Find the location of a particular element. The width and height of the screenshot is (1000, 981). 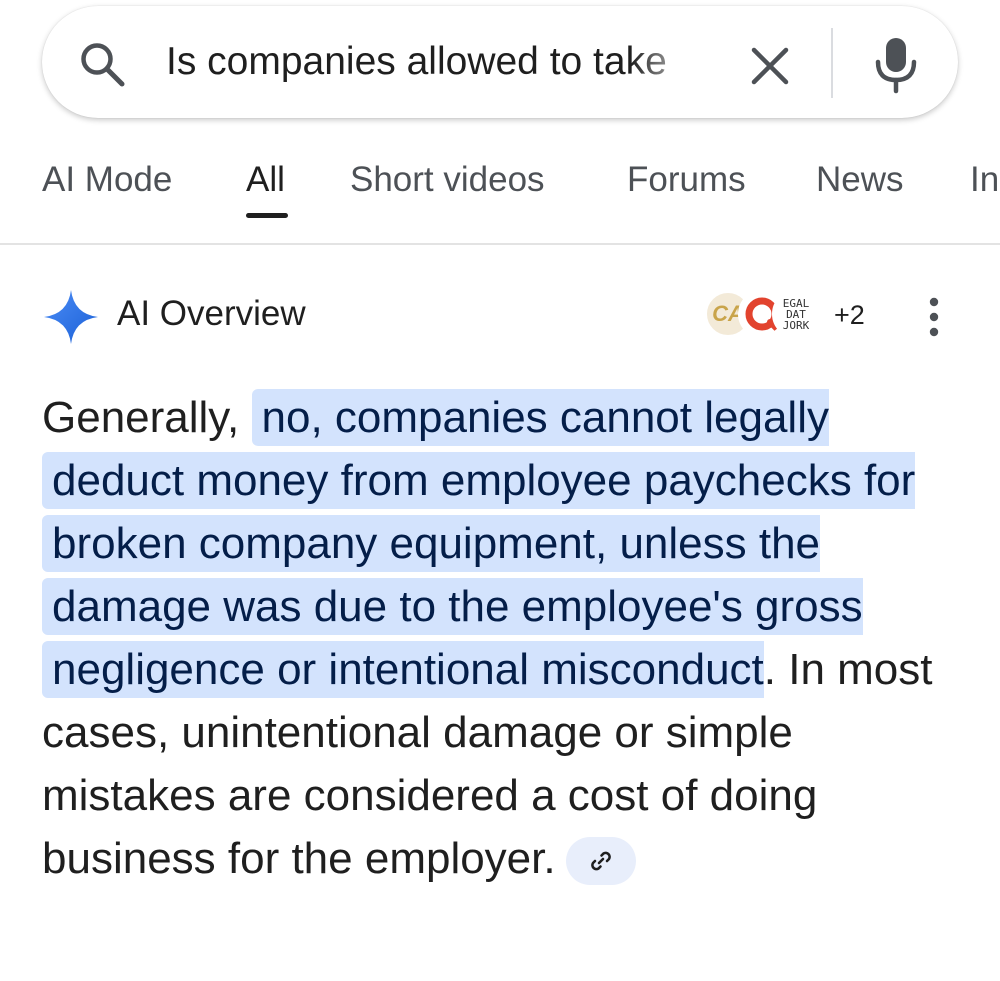

microphone-icon is located at coordinates (896, 65).